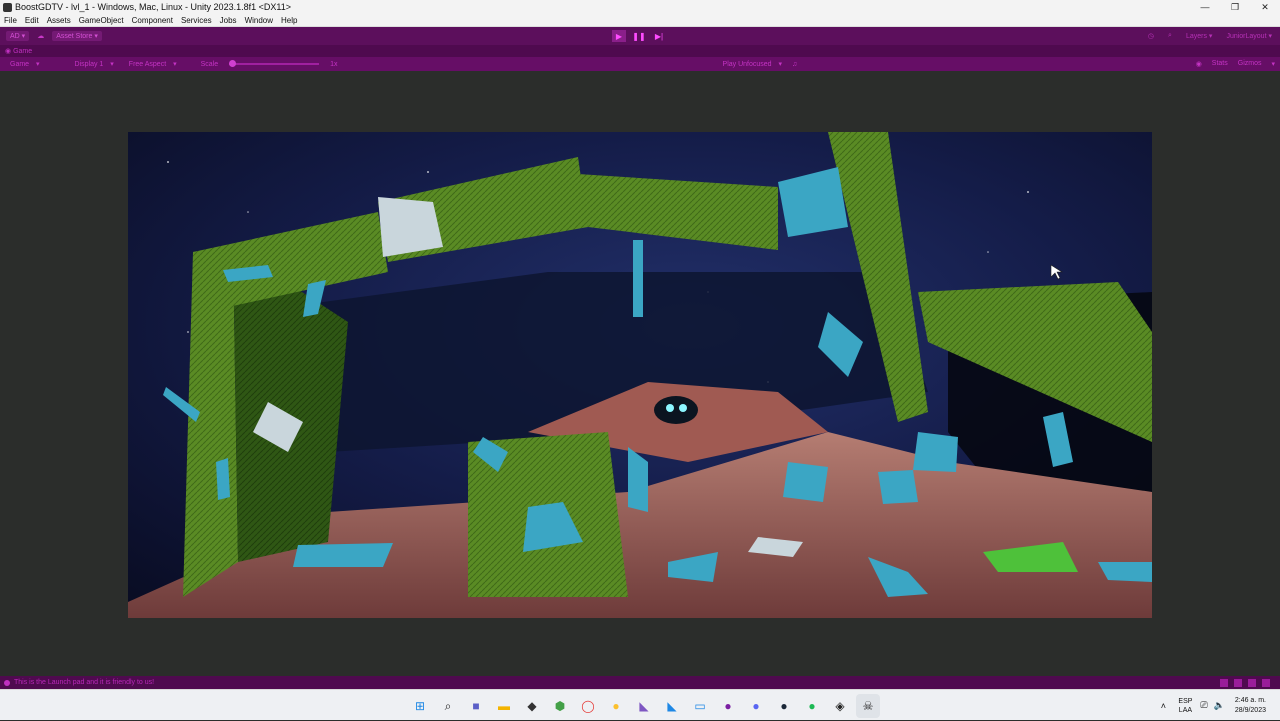 The height and width of the screenshot is (721, 1280). Describe the element at coordinates (89, 64) in the screenshot. I see `display-label: Display 1` at that location.